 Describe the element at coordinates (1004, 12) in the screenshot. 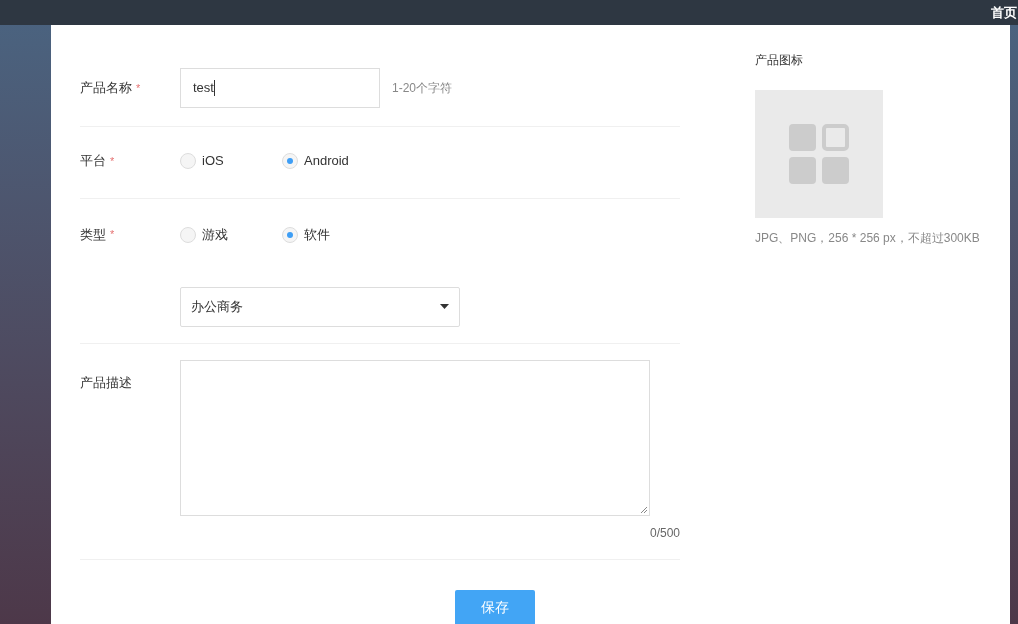

I see `home-link: 首页` at that location.